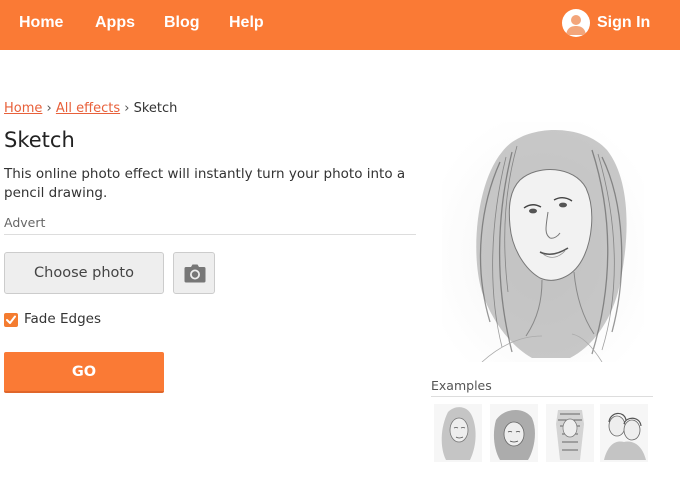  I want to click on camera-icon, so click(195, 273).